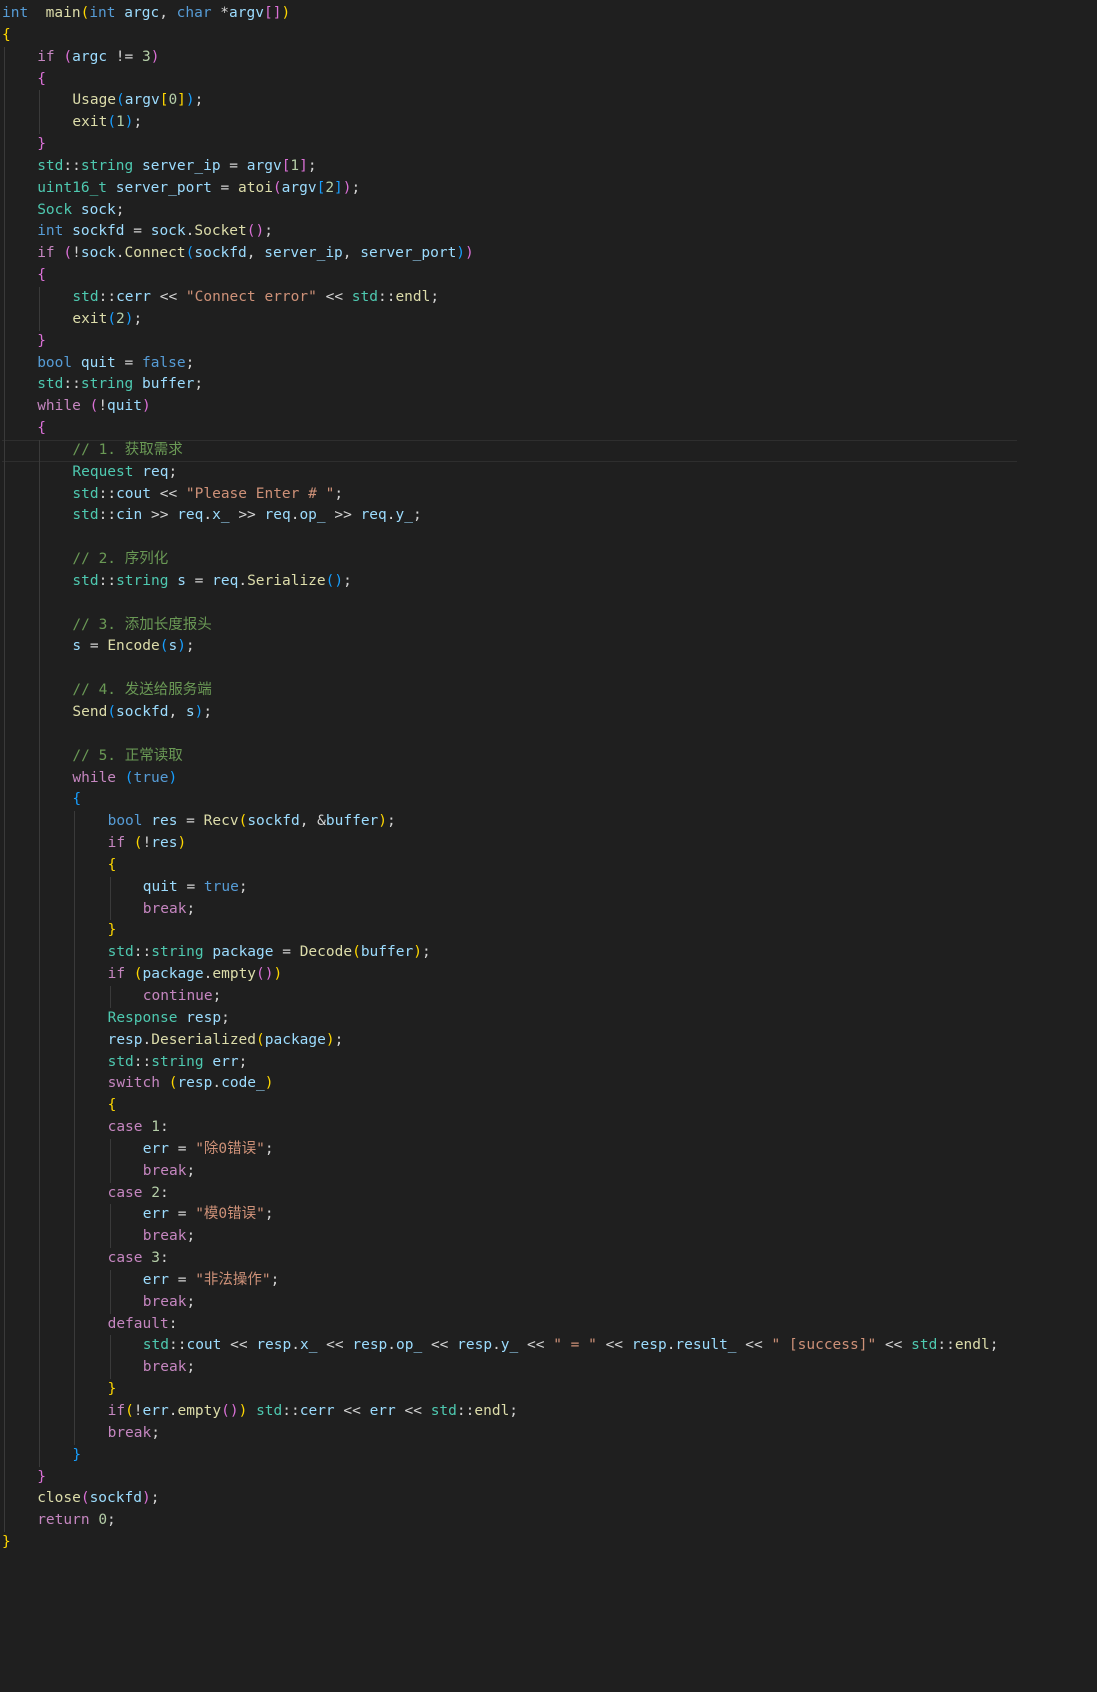  I want to click on code-line: err = "除0错误";, so click(509, 1149).